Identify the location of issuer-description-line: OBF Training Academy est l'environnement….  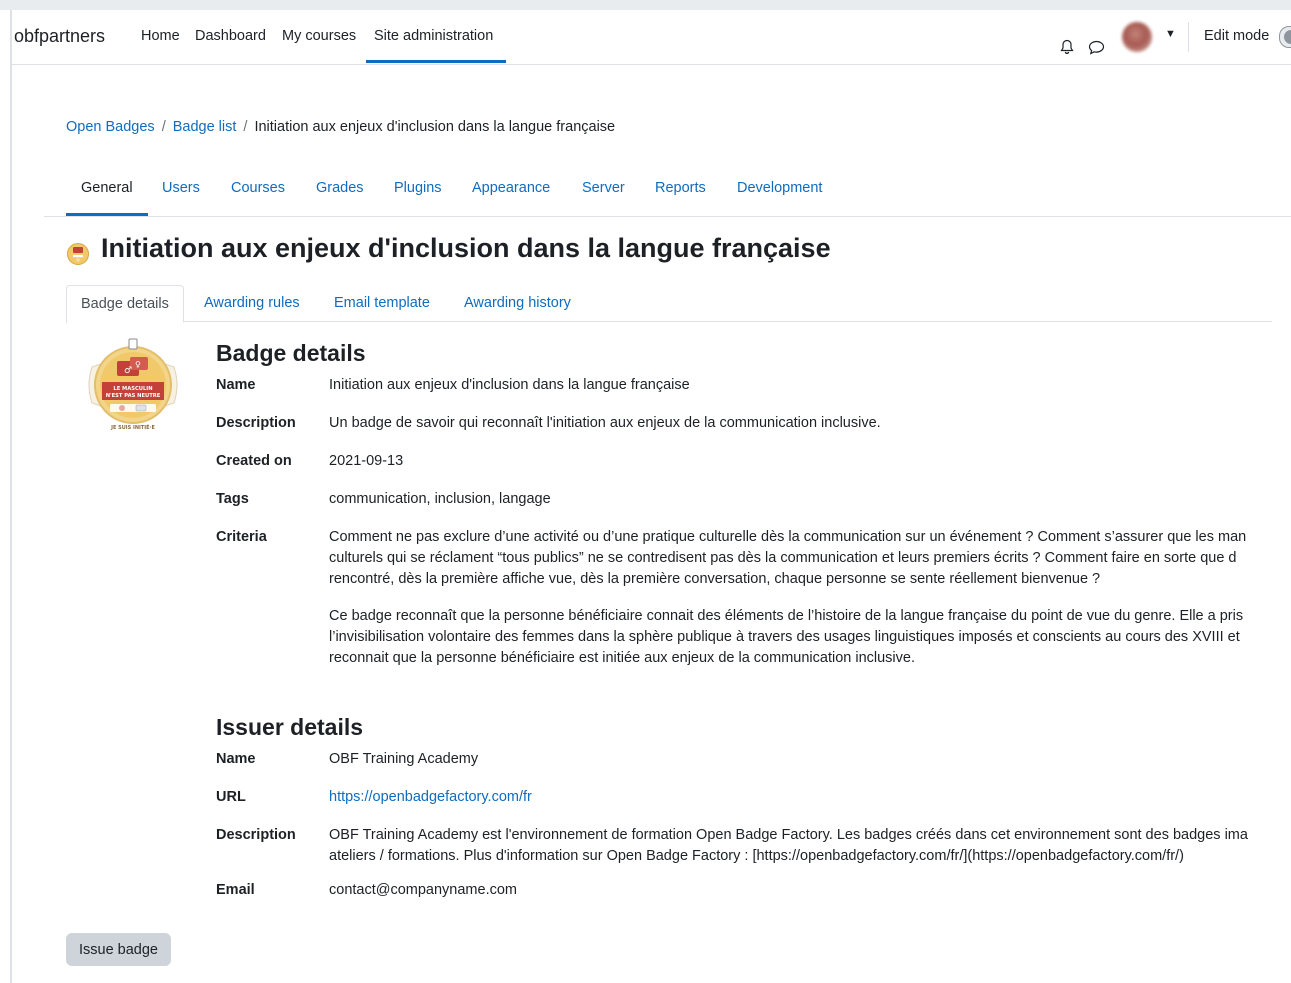
(788, 835).